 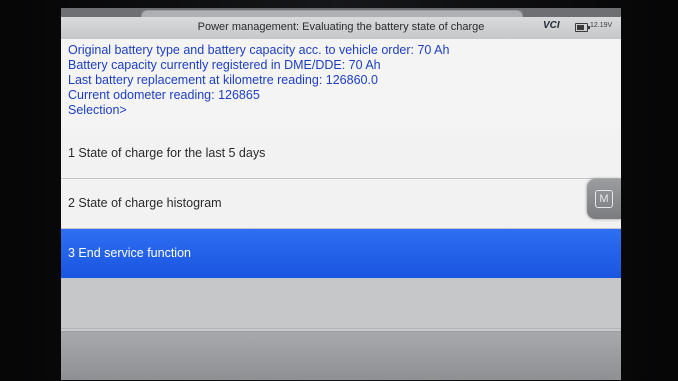 What do you see at coordinates (145, 203) in the screenshot?
I see `menu-item-label: 2 State of charge histogram` at bounding box center [145, 203].